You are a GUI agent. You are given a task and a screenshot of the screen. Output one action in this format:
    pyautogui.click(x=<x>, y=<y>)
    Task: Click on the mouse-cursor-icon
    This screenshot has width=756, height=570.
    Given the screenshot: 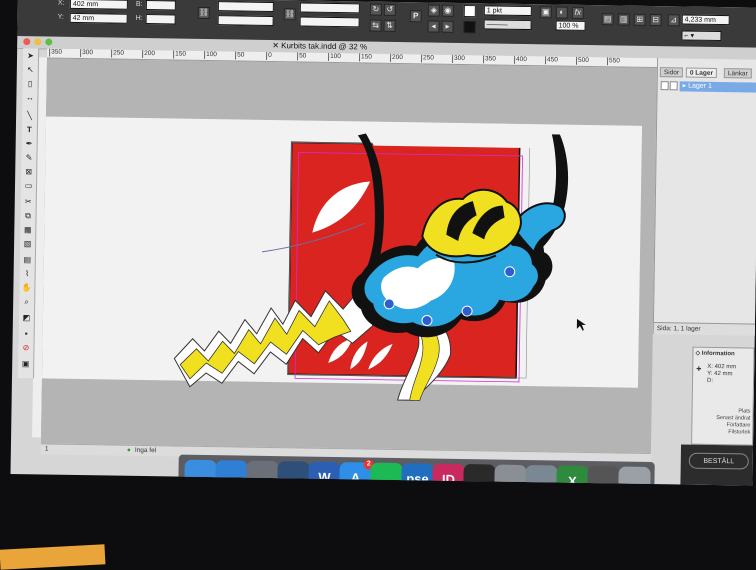 What is the action you would take?
    pyautogui.click(x=581, y=324)
    